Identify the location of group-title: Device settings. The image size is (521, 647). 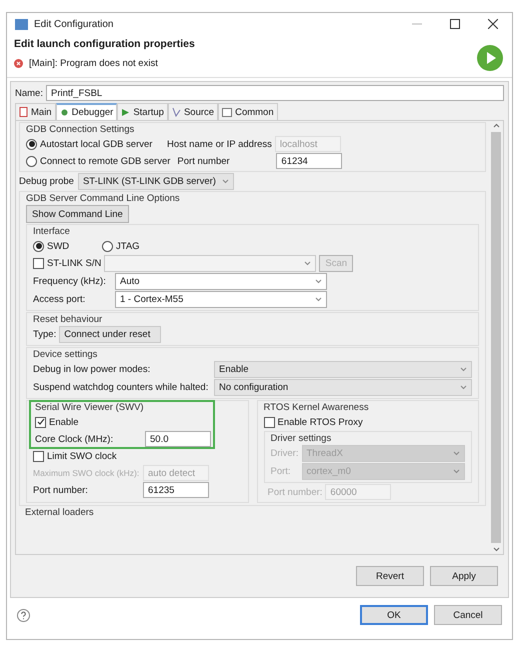
(65, 354).